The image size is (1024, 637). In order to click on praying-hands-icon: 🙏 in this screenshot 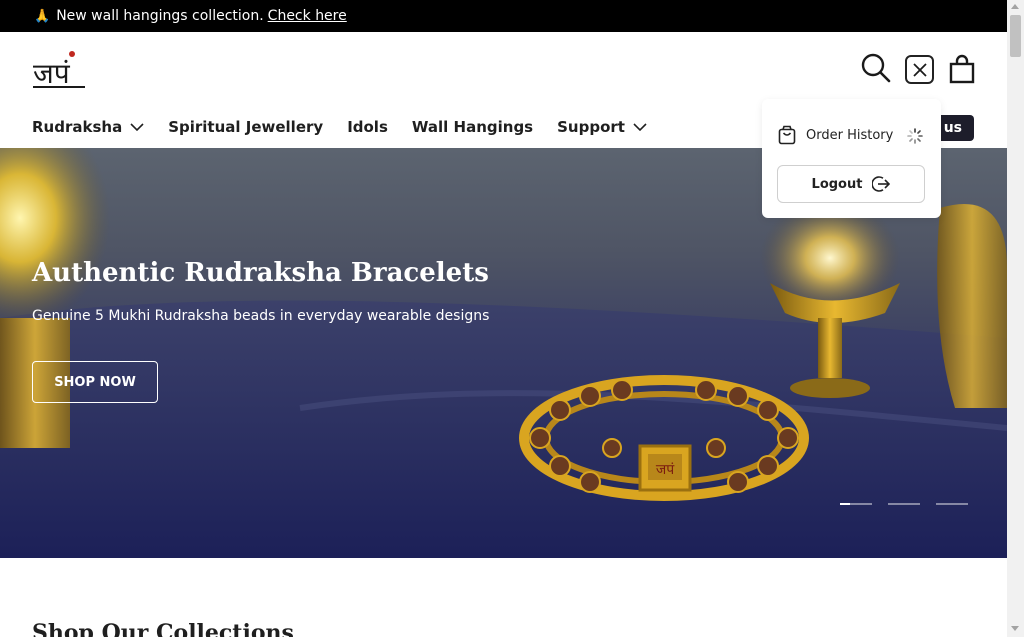, I will do `click(42, 16)`.